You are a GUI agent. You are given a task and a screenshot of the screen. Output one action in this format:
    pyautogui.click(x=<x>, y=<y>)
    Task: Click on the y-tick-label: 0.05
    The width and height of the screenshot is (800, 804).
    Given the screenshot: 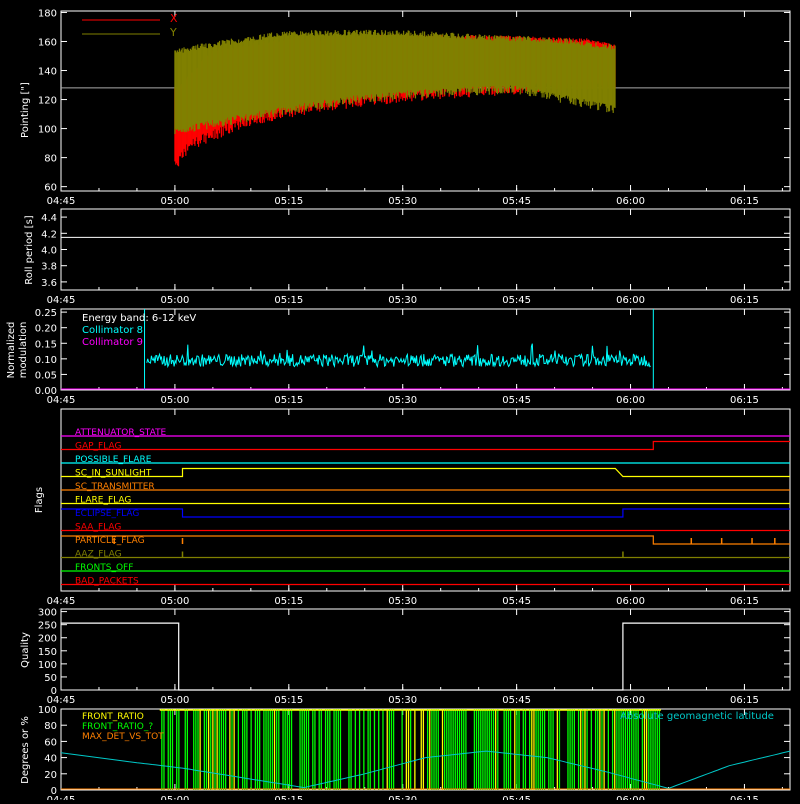 What is the action you would take?
    pyautogui.click(x=46, y=375)
    